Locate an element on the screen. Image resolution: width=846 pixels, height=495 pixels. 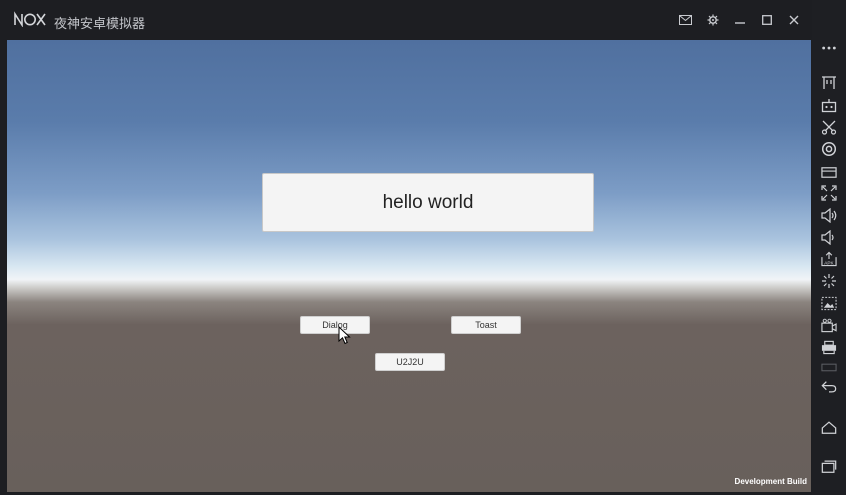
mail-button is located at coordinates (685, 20).